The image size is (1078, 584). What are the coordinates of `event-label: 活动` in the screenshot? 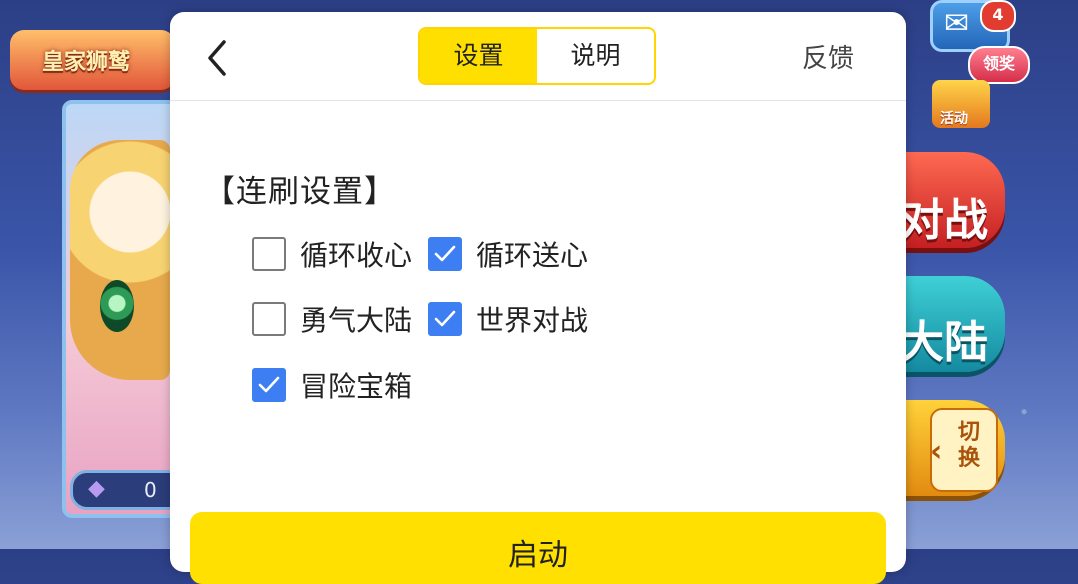 It's located at (954, 119).